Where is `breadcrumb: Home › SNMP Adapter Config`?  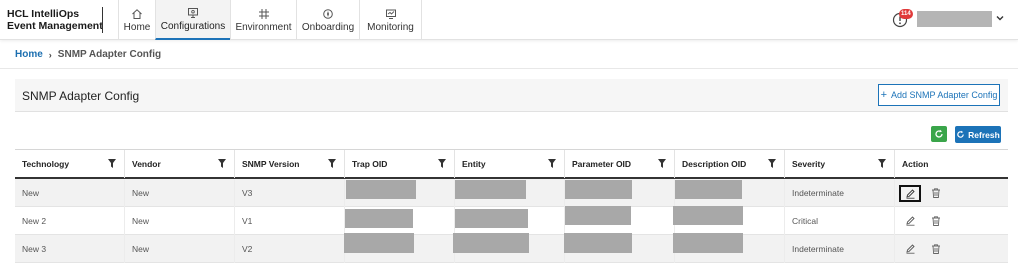 breadcrumb: Home › SNMP Adapter Config is located at coordinates (88, 54).